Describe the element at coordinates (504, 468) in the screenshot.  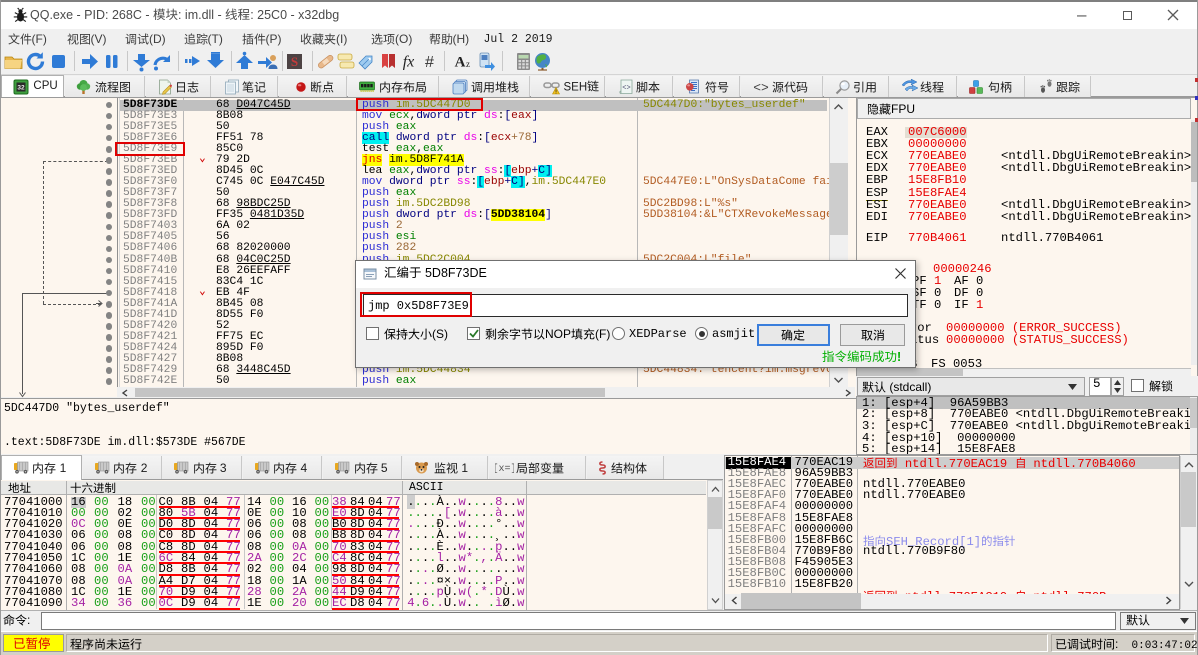
I see `svg-text: [x=]` at that location.